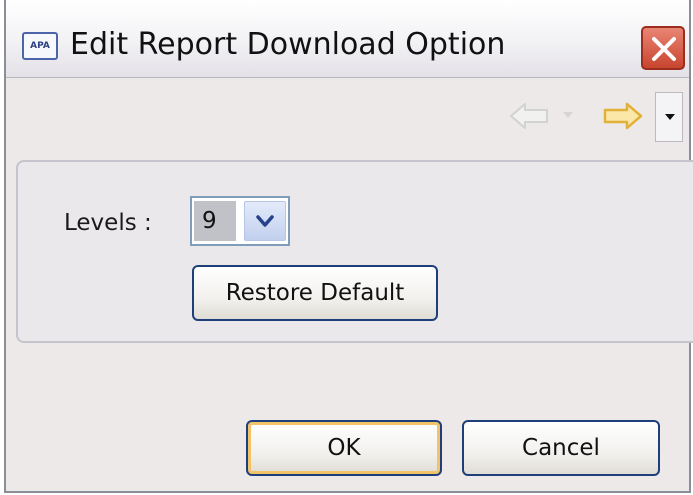 This screenshot has height=495, width=693. I want to click on back-arrow-icon, so click(529, 116).